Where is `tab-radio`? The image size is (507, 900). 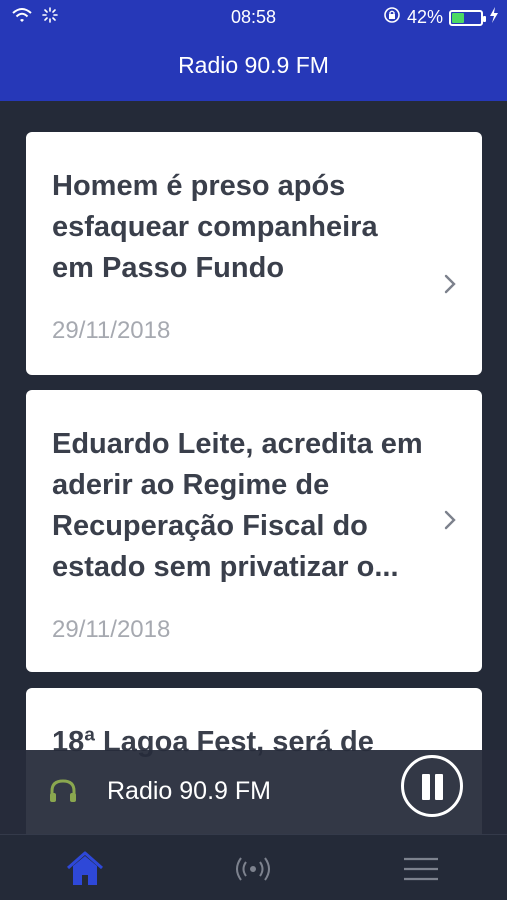
tab-radio is located at coordinates (253, 869).